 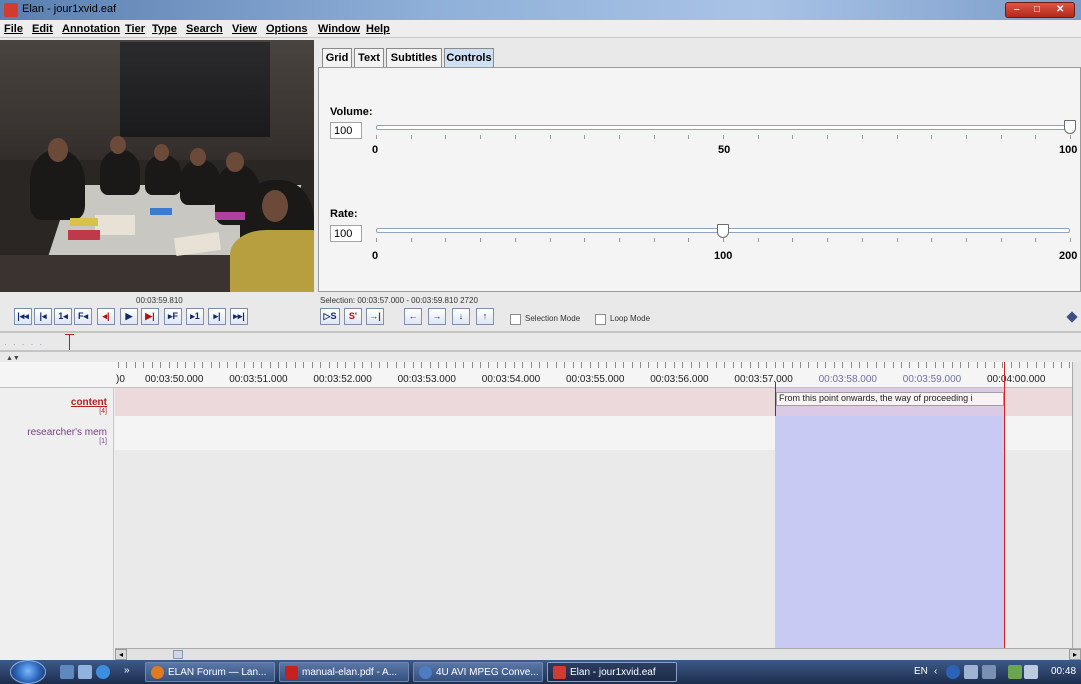 What do you see at coordinates (337, 57) in the screenshot?
I see `tab-grid: Grid` at bounding box center [337, 57].